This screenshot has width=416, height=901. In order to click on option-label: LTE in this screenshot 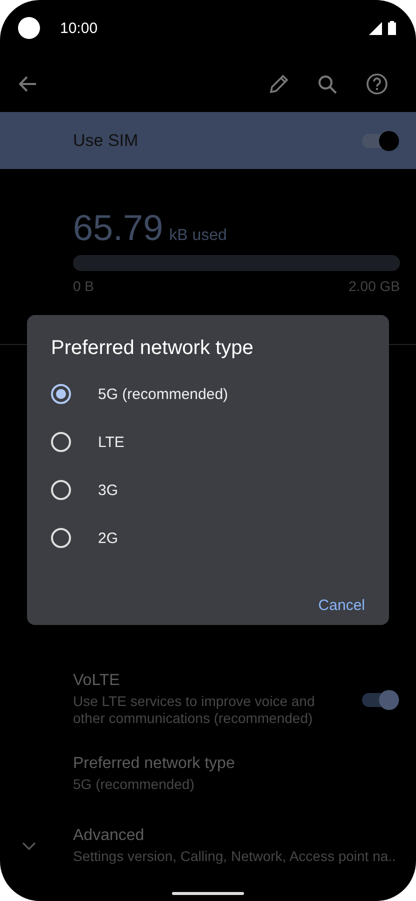, I will do `click(111, 442)`.